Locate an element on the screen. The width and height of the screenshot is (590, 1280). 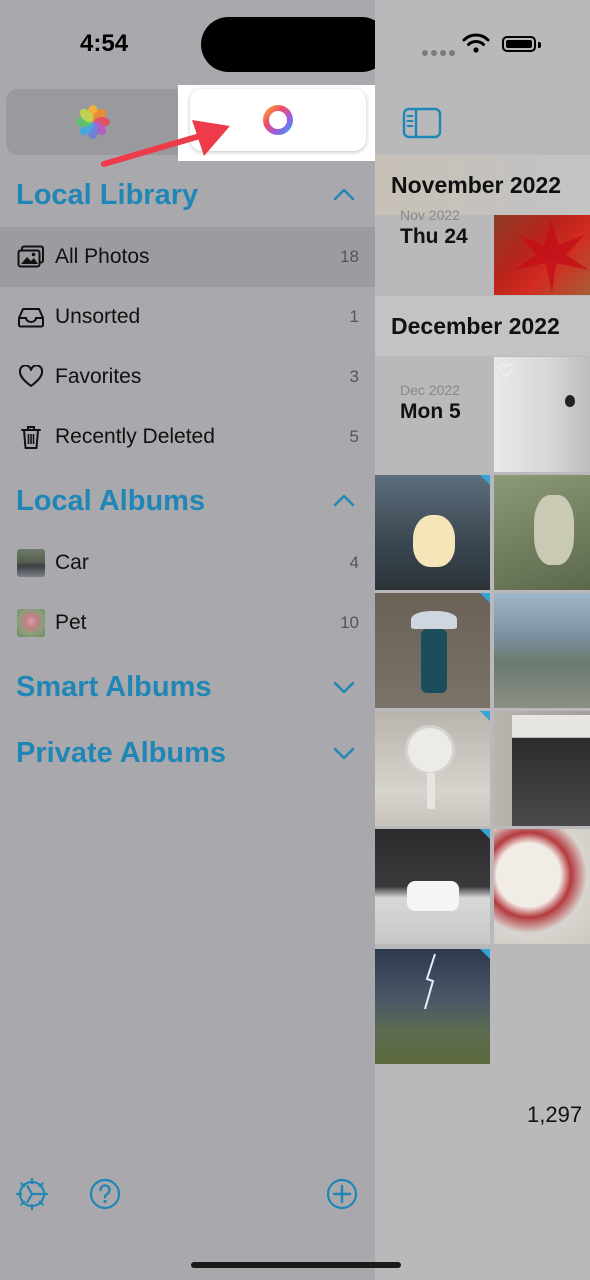
day-weekday-date: Mon 5 is located at coordinates (430, 411).